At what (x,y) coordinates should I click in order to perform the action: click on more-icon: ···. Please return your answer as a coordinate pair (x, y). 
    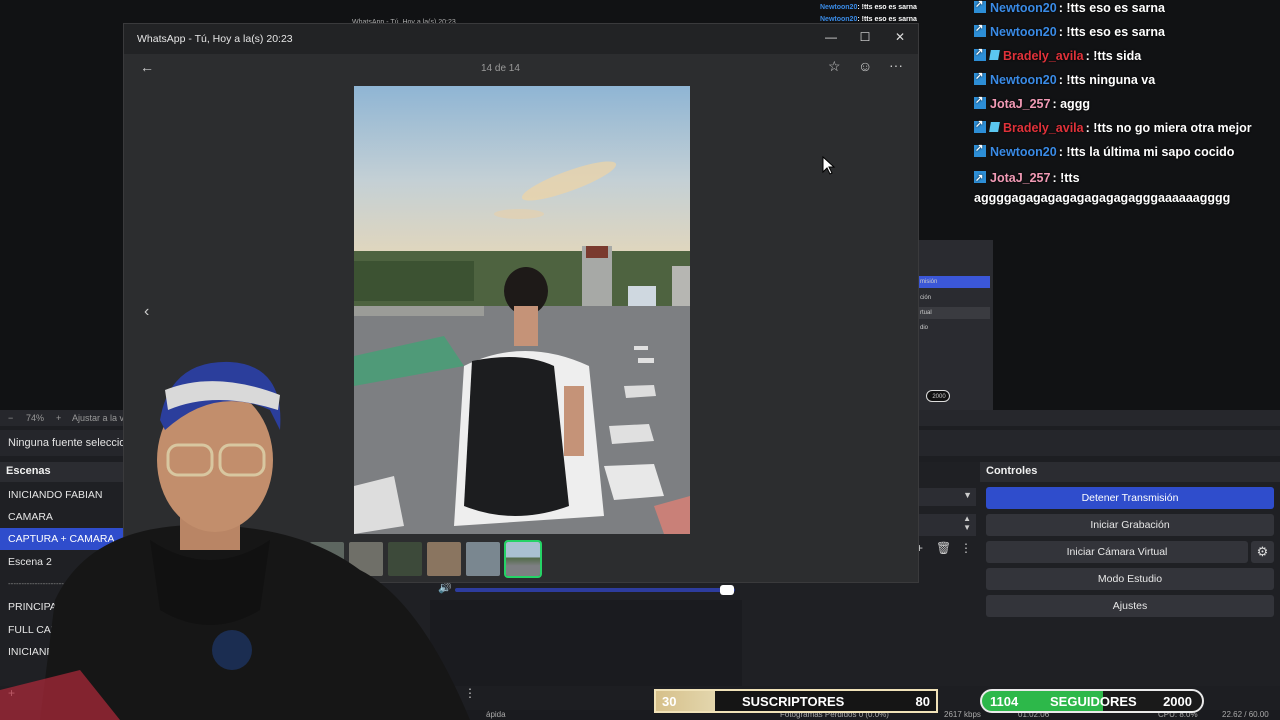
    Looking at the image, I should click on (896, 65).